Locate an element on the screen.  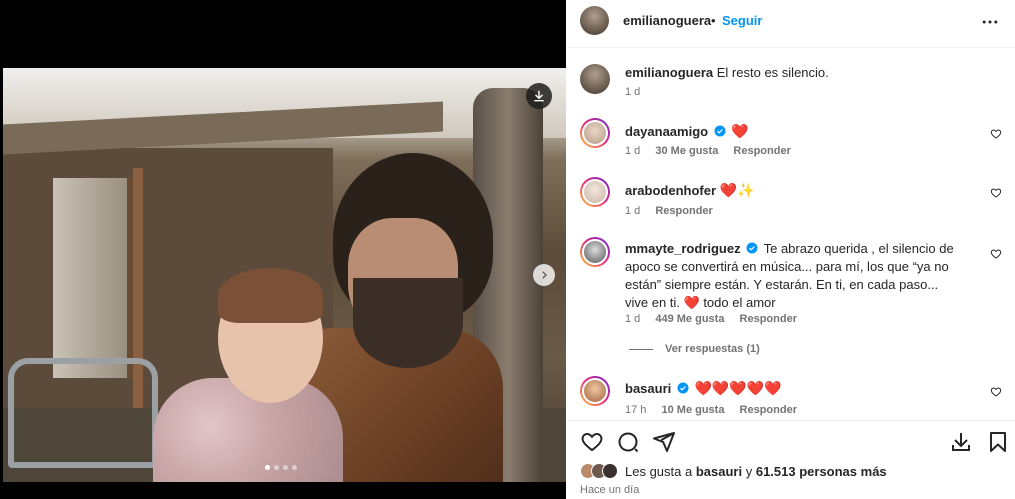
next-media-button is located at coordinates (544, 275).